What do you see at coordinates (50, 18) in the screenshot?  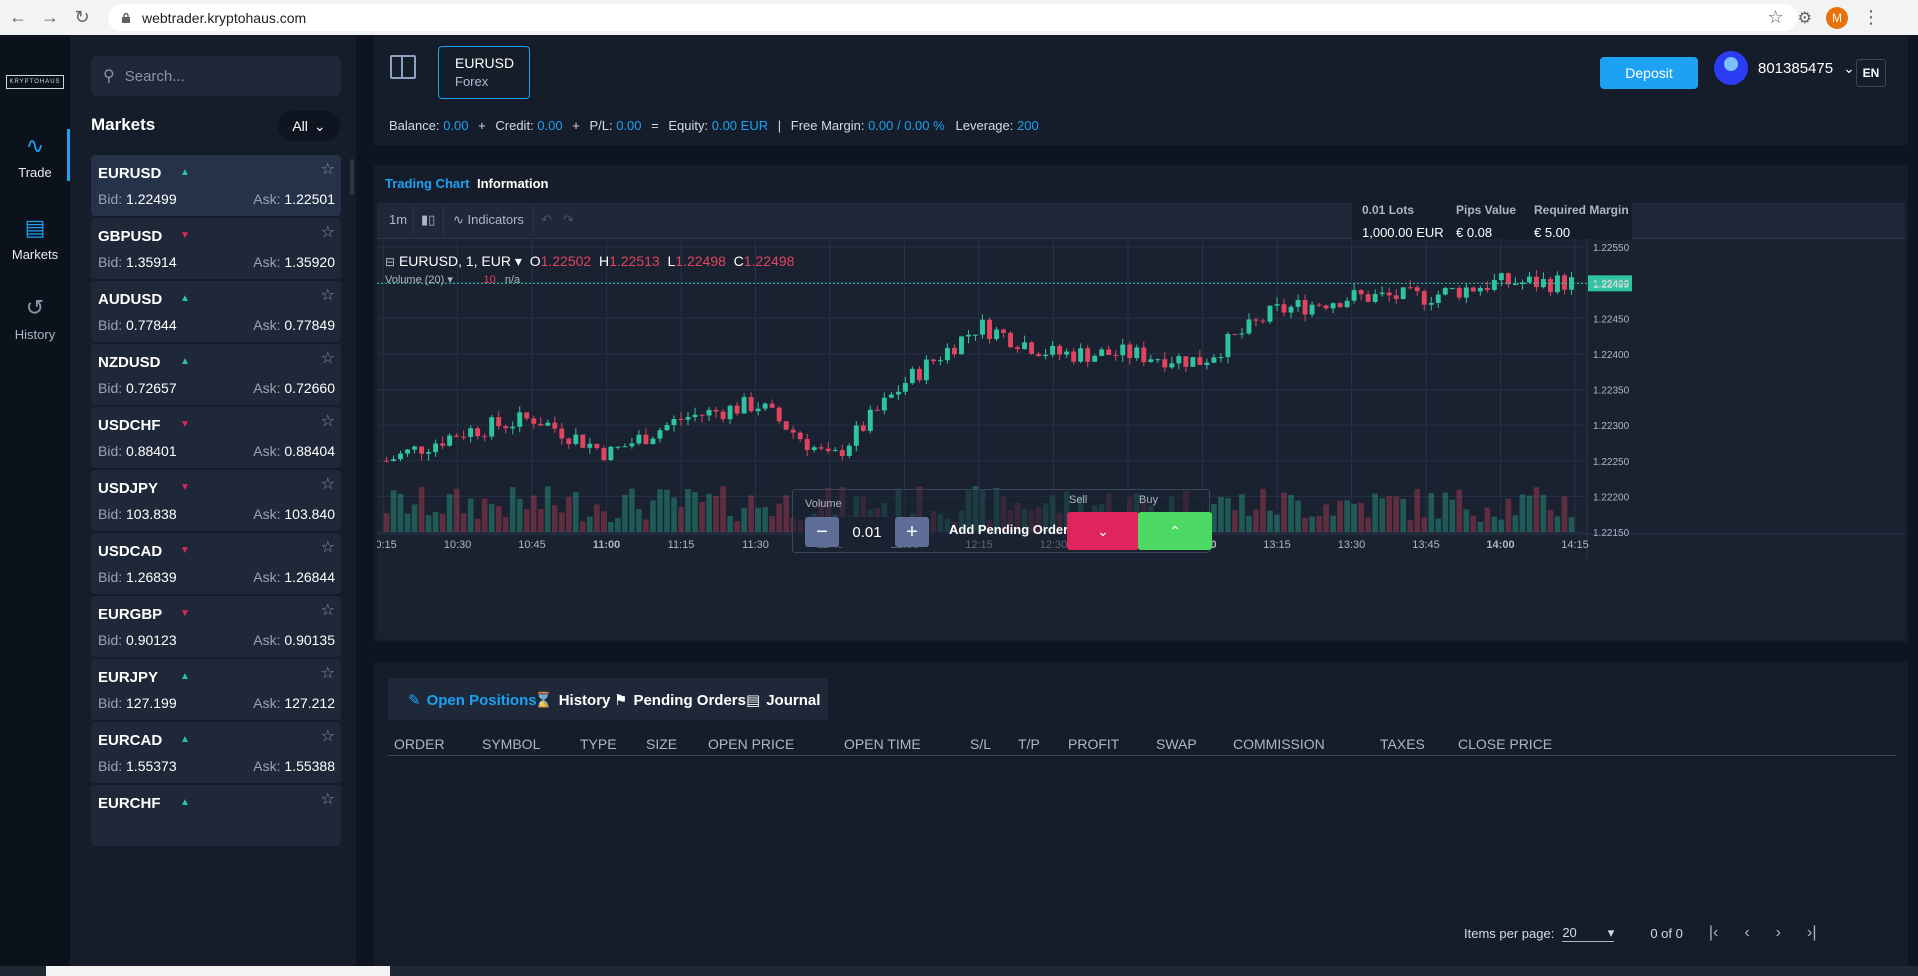 I see `forward-icon: →` at bounding box center [50, 18].